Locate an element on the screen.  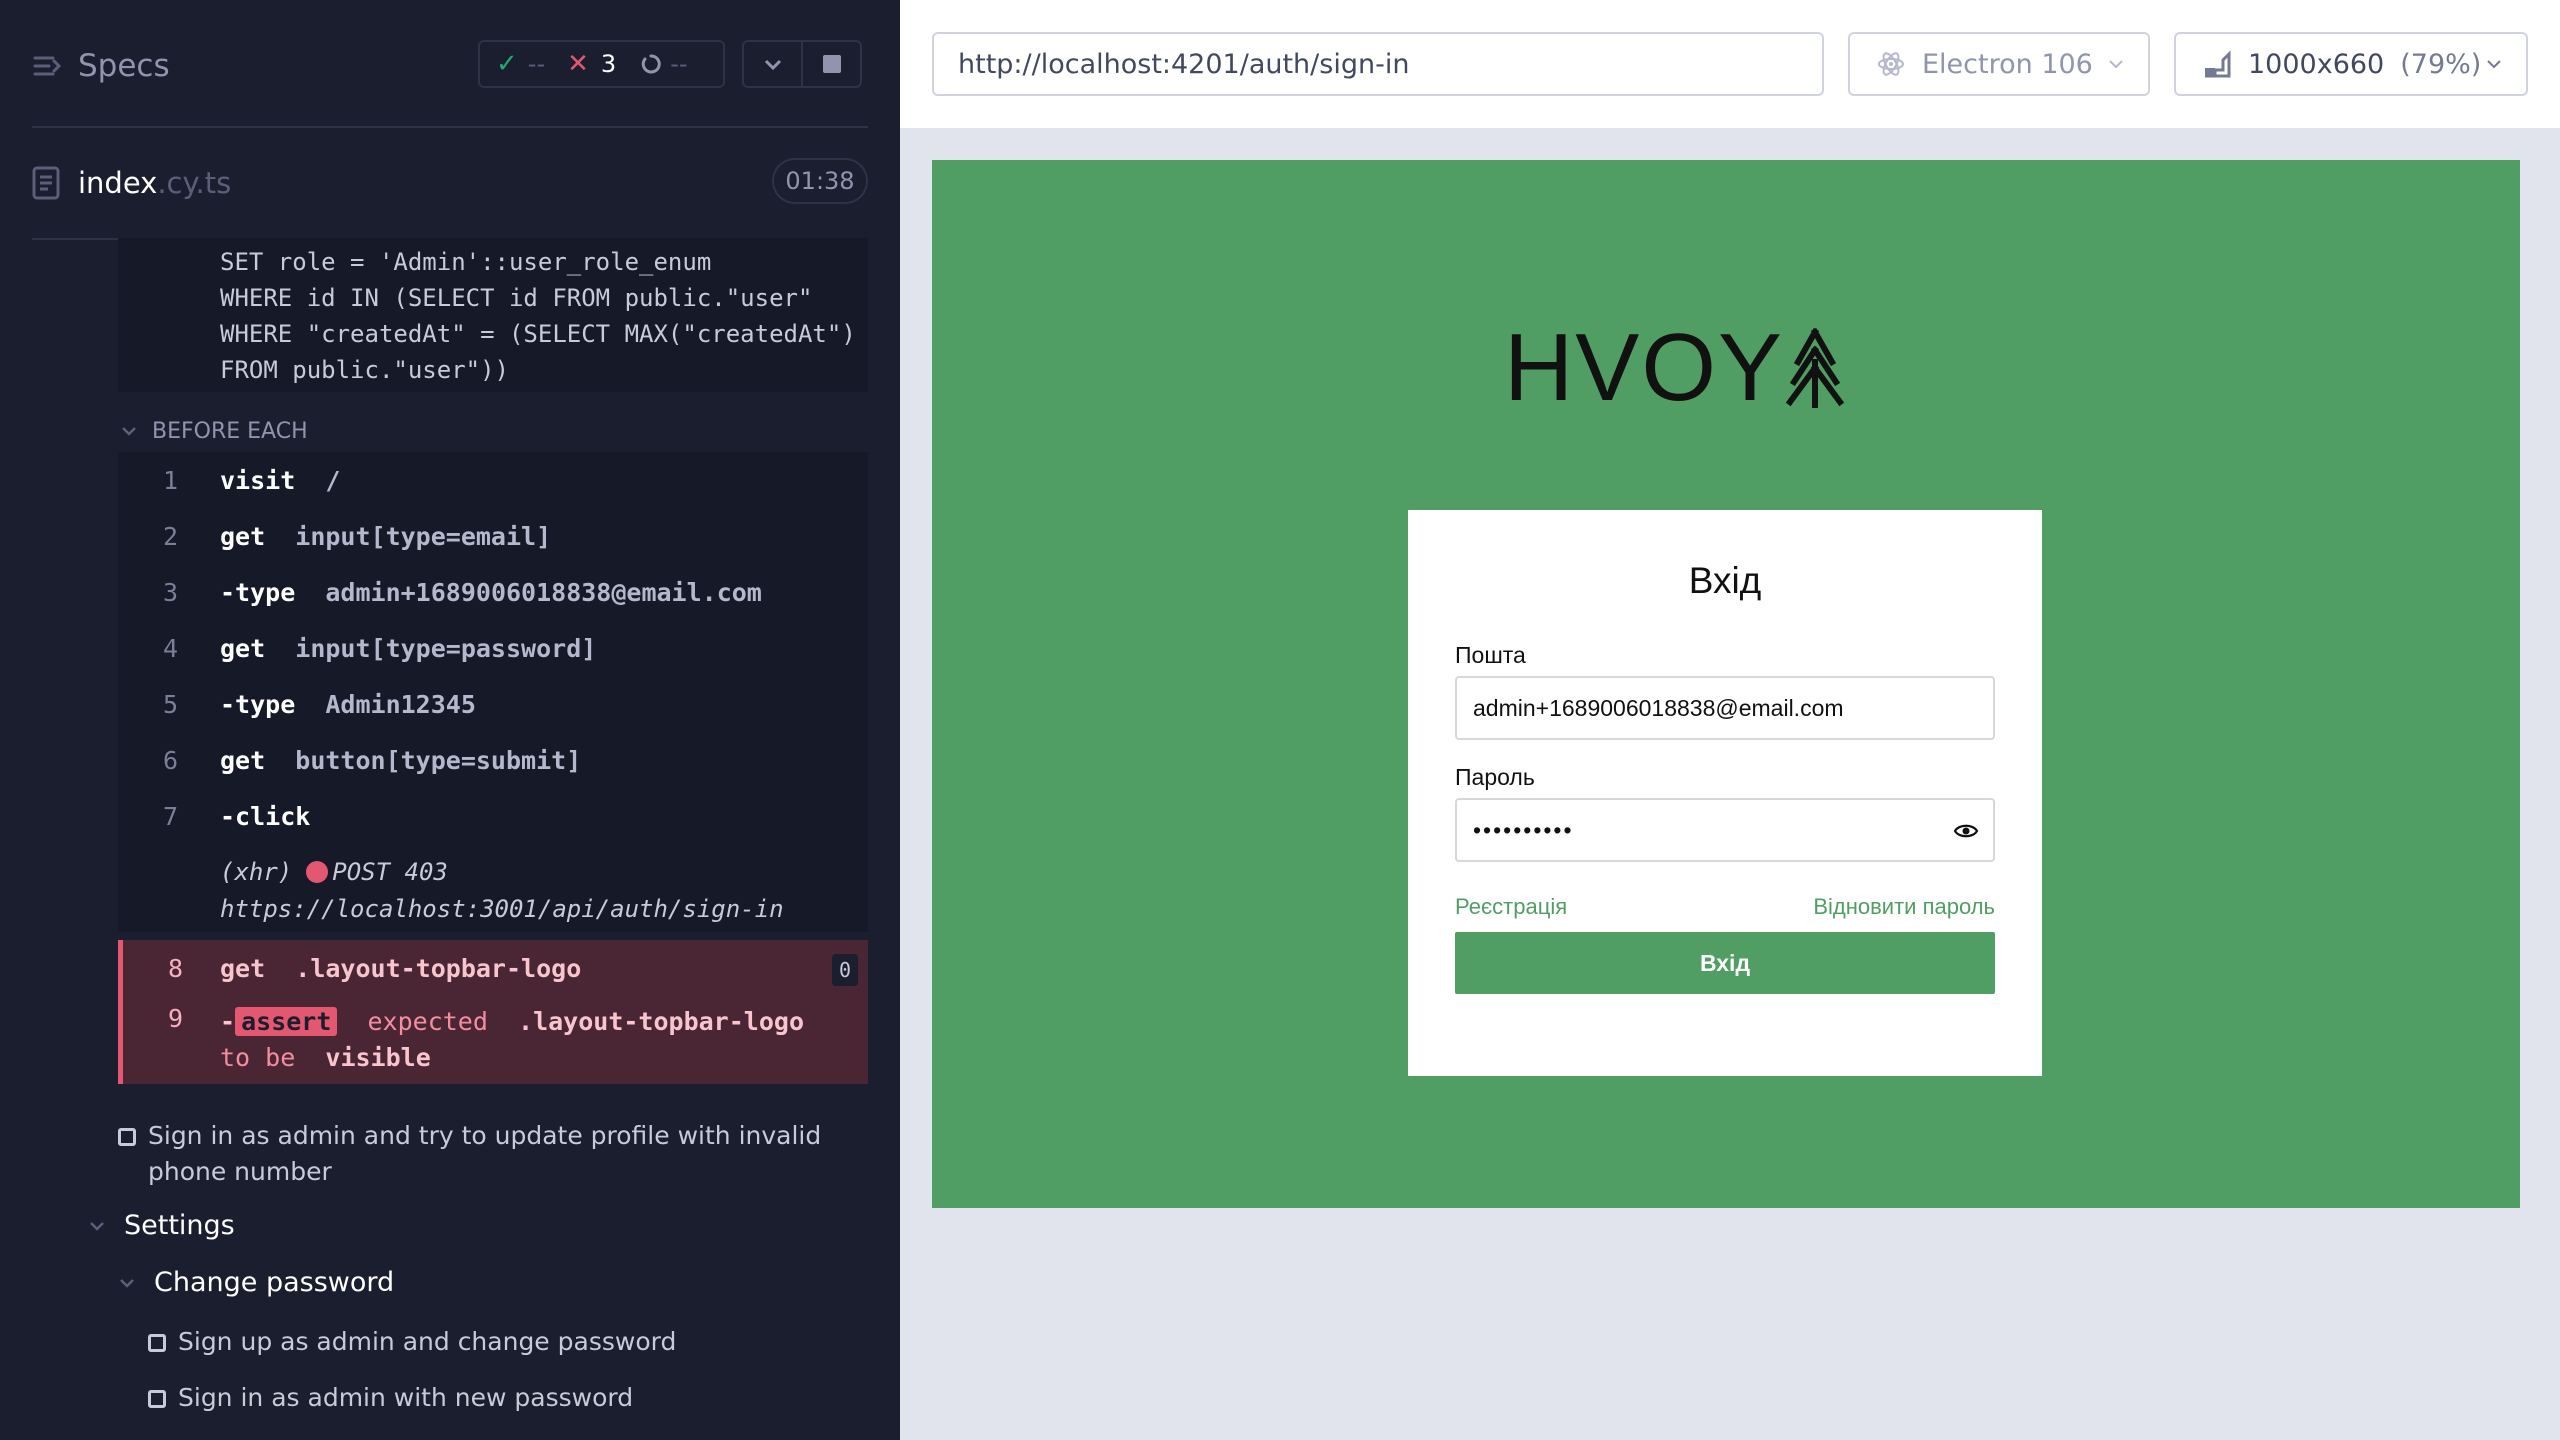
status-dot is located at coordinates (317, 872).